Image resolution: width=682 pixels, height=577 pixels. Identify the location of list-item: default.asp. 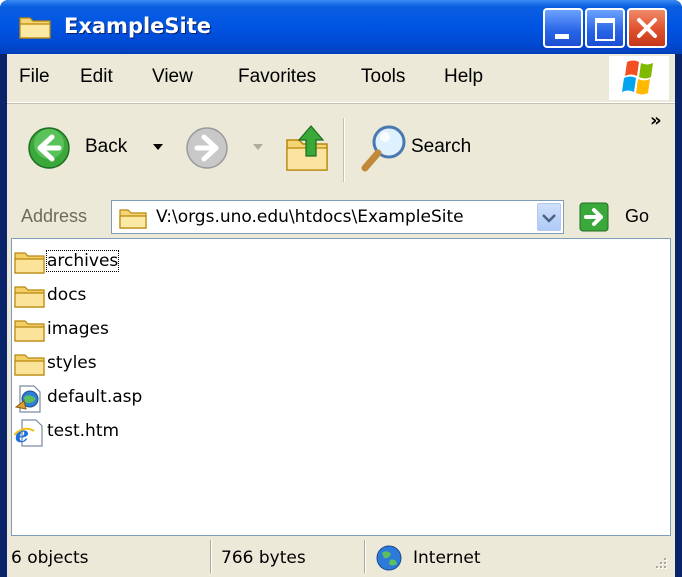
(94, 398).